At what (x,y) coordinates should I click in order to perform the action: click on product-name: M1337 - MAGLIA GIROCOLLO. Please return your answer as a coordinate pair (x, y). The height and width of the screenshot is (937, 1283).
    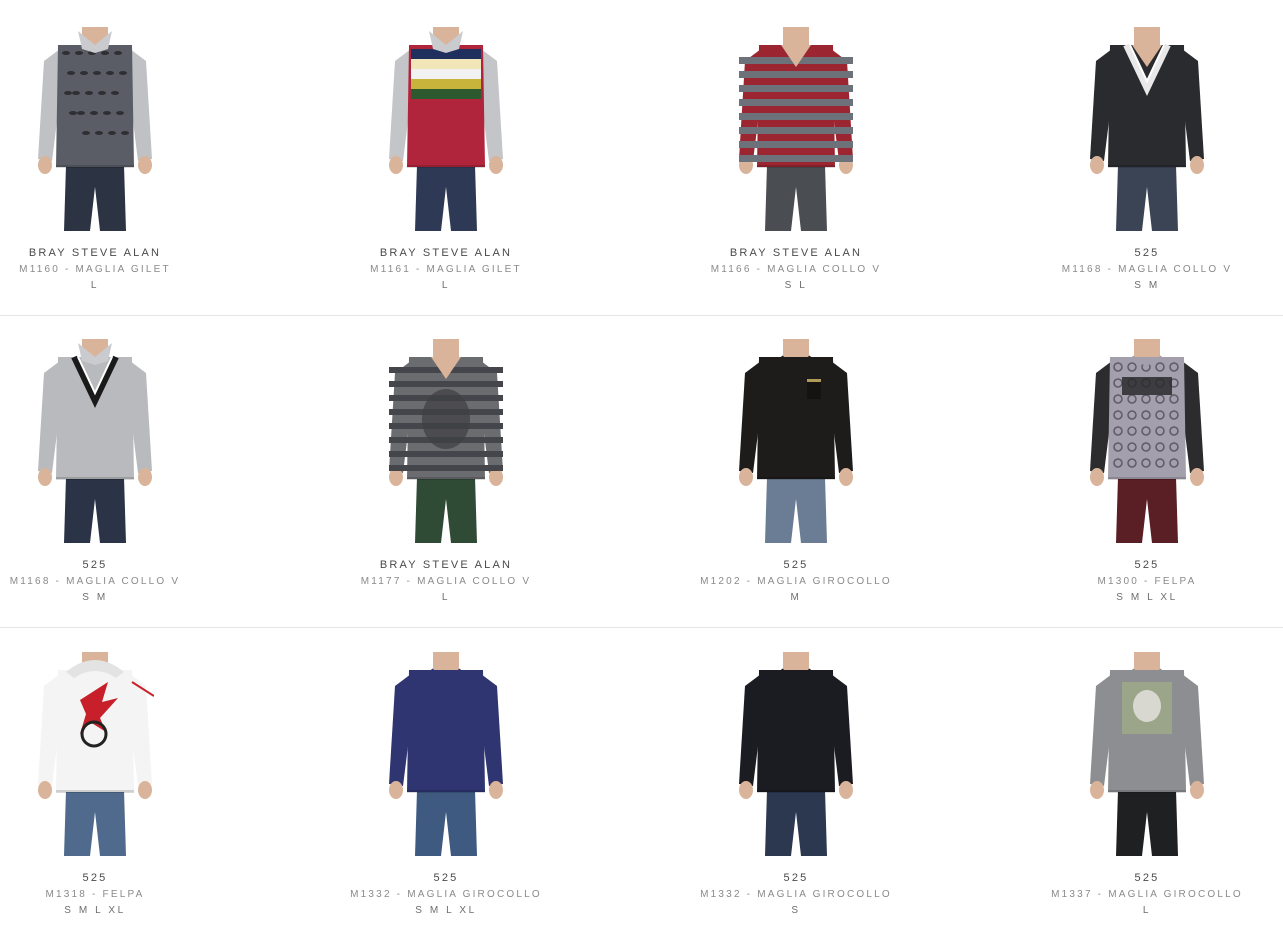
    Looking at the image, I should click on (1147, 894).